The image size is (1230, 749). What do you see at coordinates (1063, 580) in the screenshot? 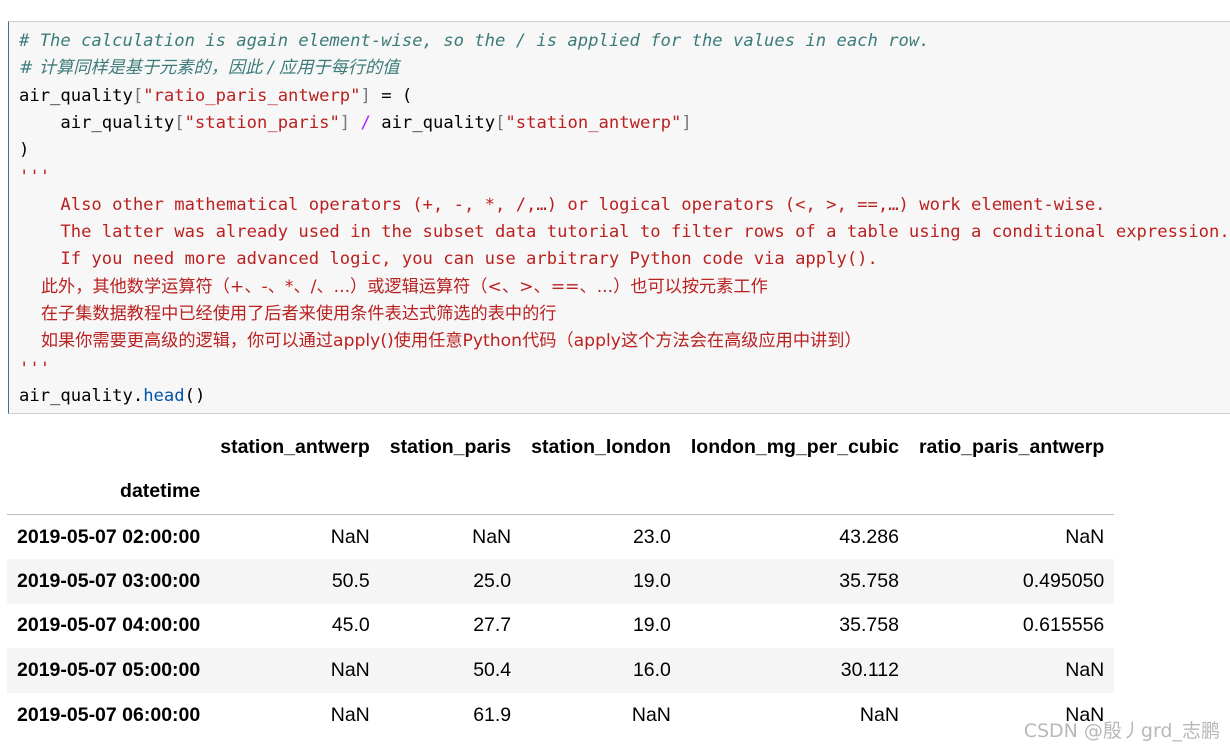
I see `table-cell: 0.495050` at bounding box center [1063, 580].